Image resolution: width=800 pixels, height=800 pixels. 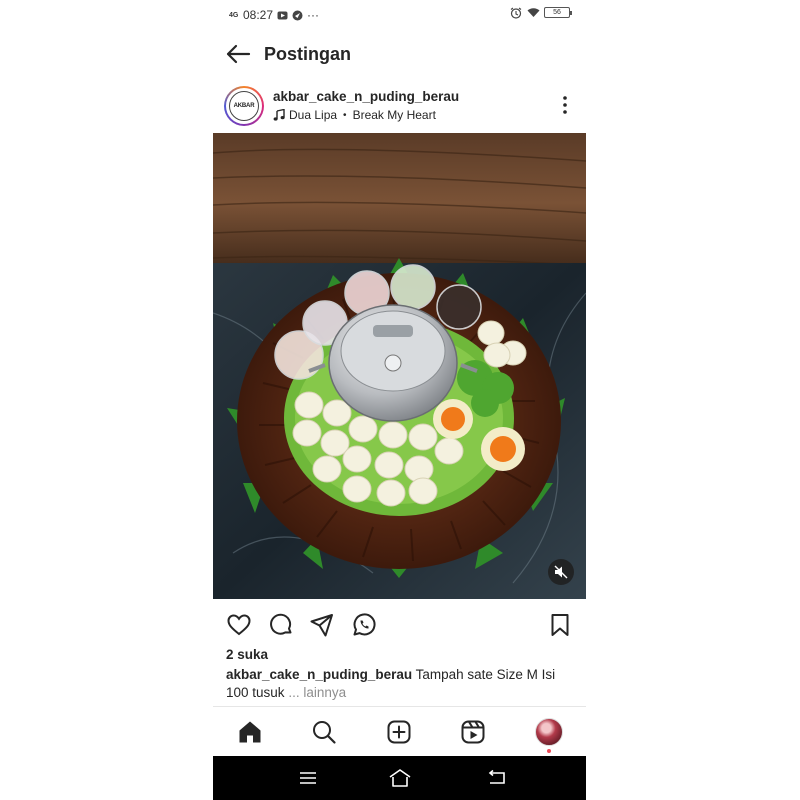 I want to click on new-post-icon, so click(x=399, y=732).